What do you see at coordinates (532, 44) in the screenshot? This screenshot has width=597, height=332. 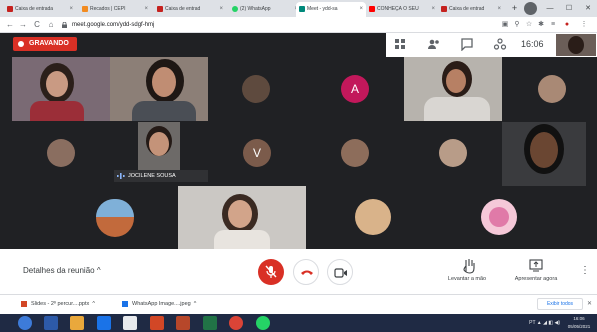 I see `meeting-clock: 16:06` at bounding box center [532, 44].